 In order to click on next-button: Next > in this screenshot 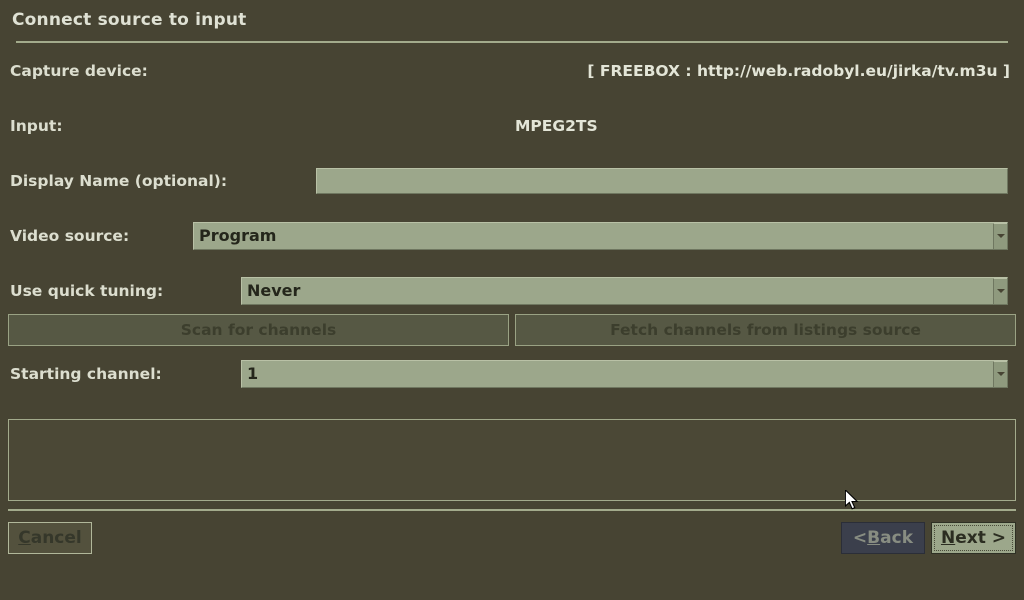, I will do `click(973, 538)`.